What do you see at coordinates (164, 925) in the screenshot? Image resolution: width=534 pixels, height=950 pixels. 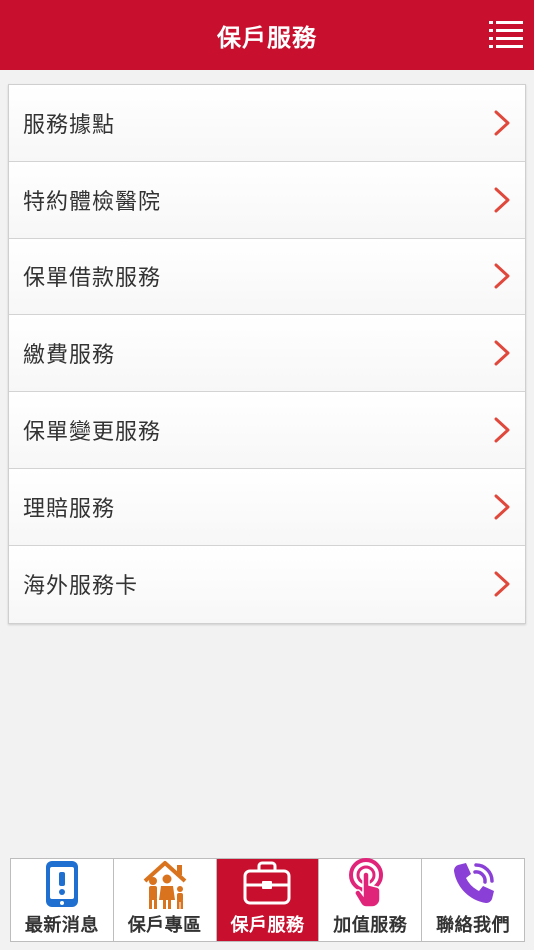 I see `tab-label: 保戶專區` at bounding box center [164, 925].